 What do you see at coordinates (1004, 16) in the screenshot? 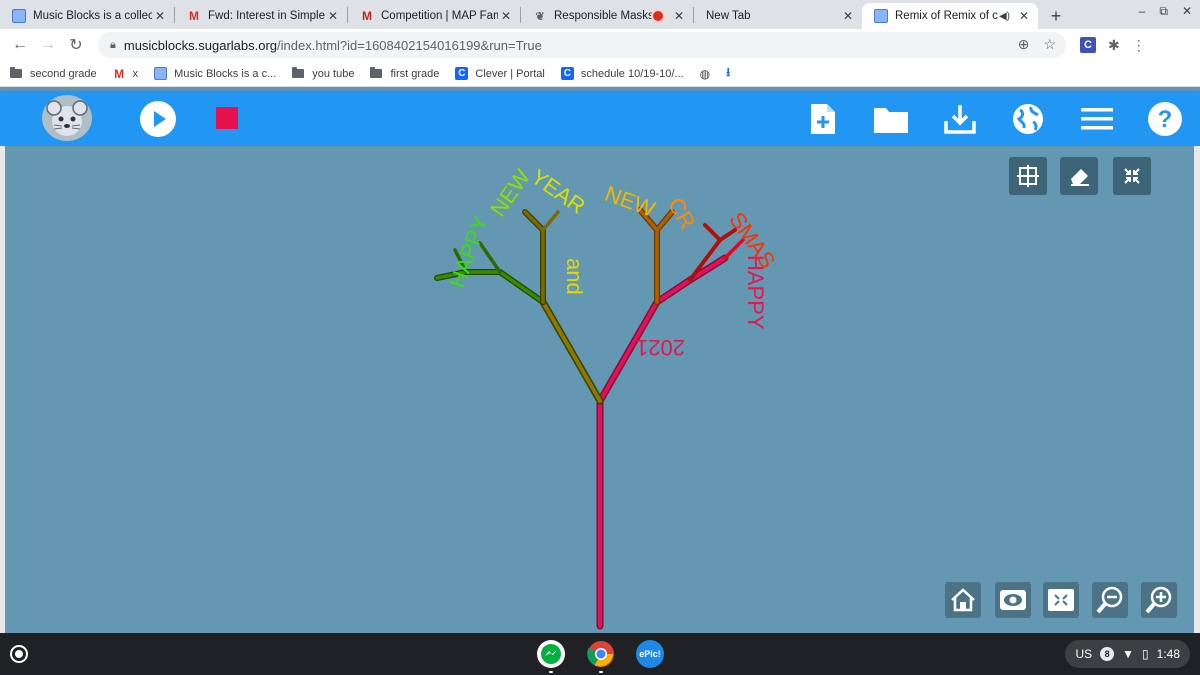
I see `audio-playing-icon: ◀)` at bounding box center [1004, 16].